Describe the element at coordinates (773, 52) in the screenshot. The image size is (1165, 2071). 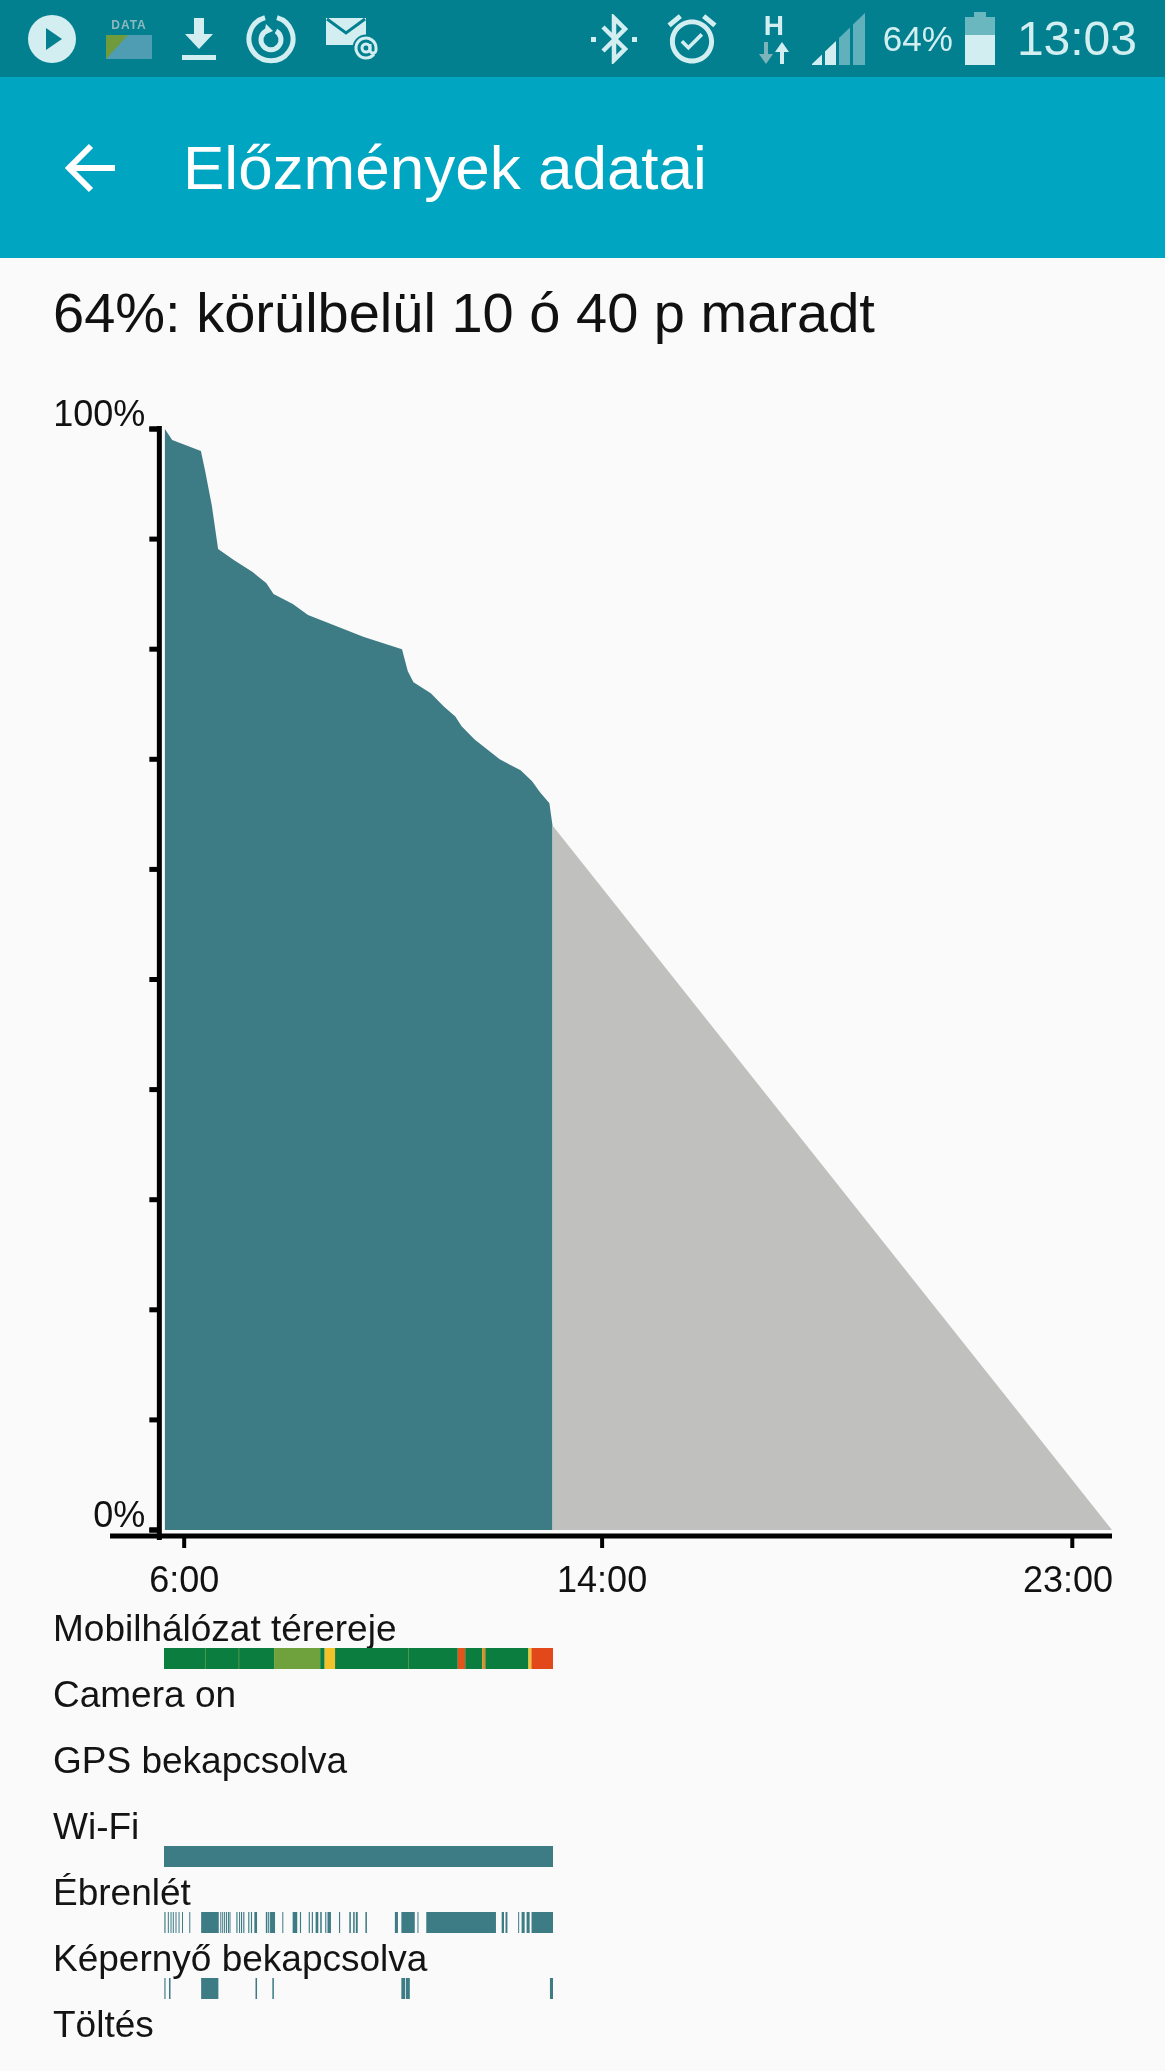
I see `up-down-arrows-icon` at that location.